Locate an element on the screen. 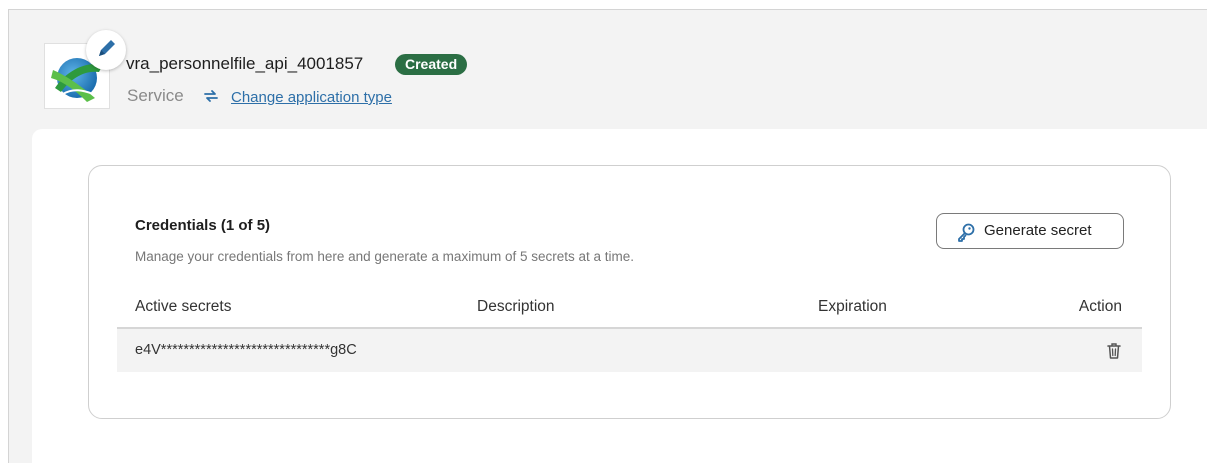  change-application-type-link: Change application type is located at coordinates (311, 97).